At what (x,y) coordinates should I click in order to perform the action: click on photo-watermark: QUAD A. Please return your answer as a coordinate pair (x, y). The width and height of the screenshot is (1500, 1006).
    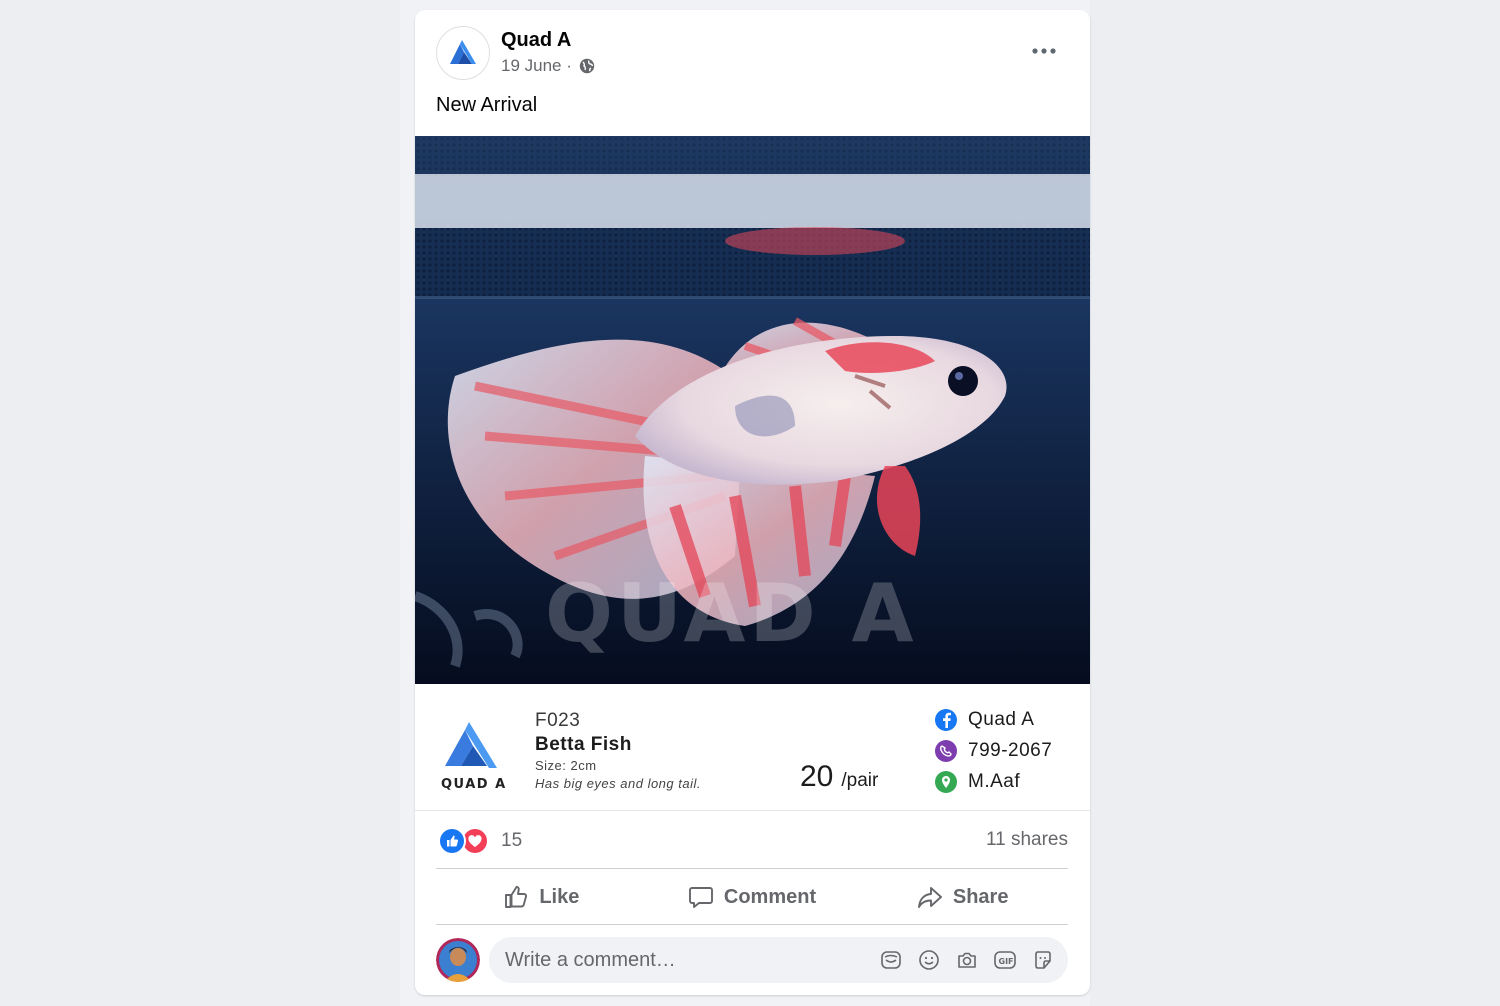
    Looking at the image, I should click on (731, 613).